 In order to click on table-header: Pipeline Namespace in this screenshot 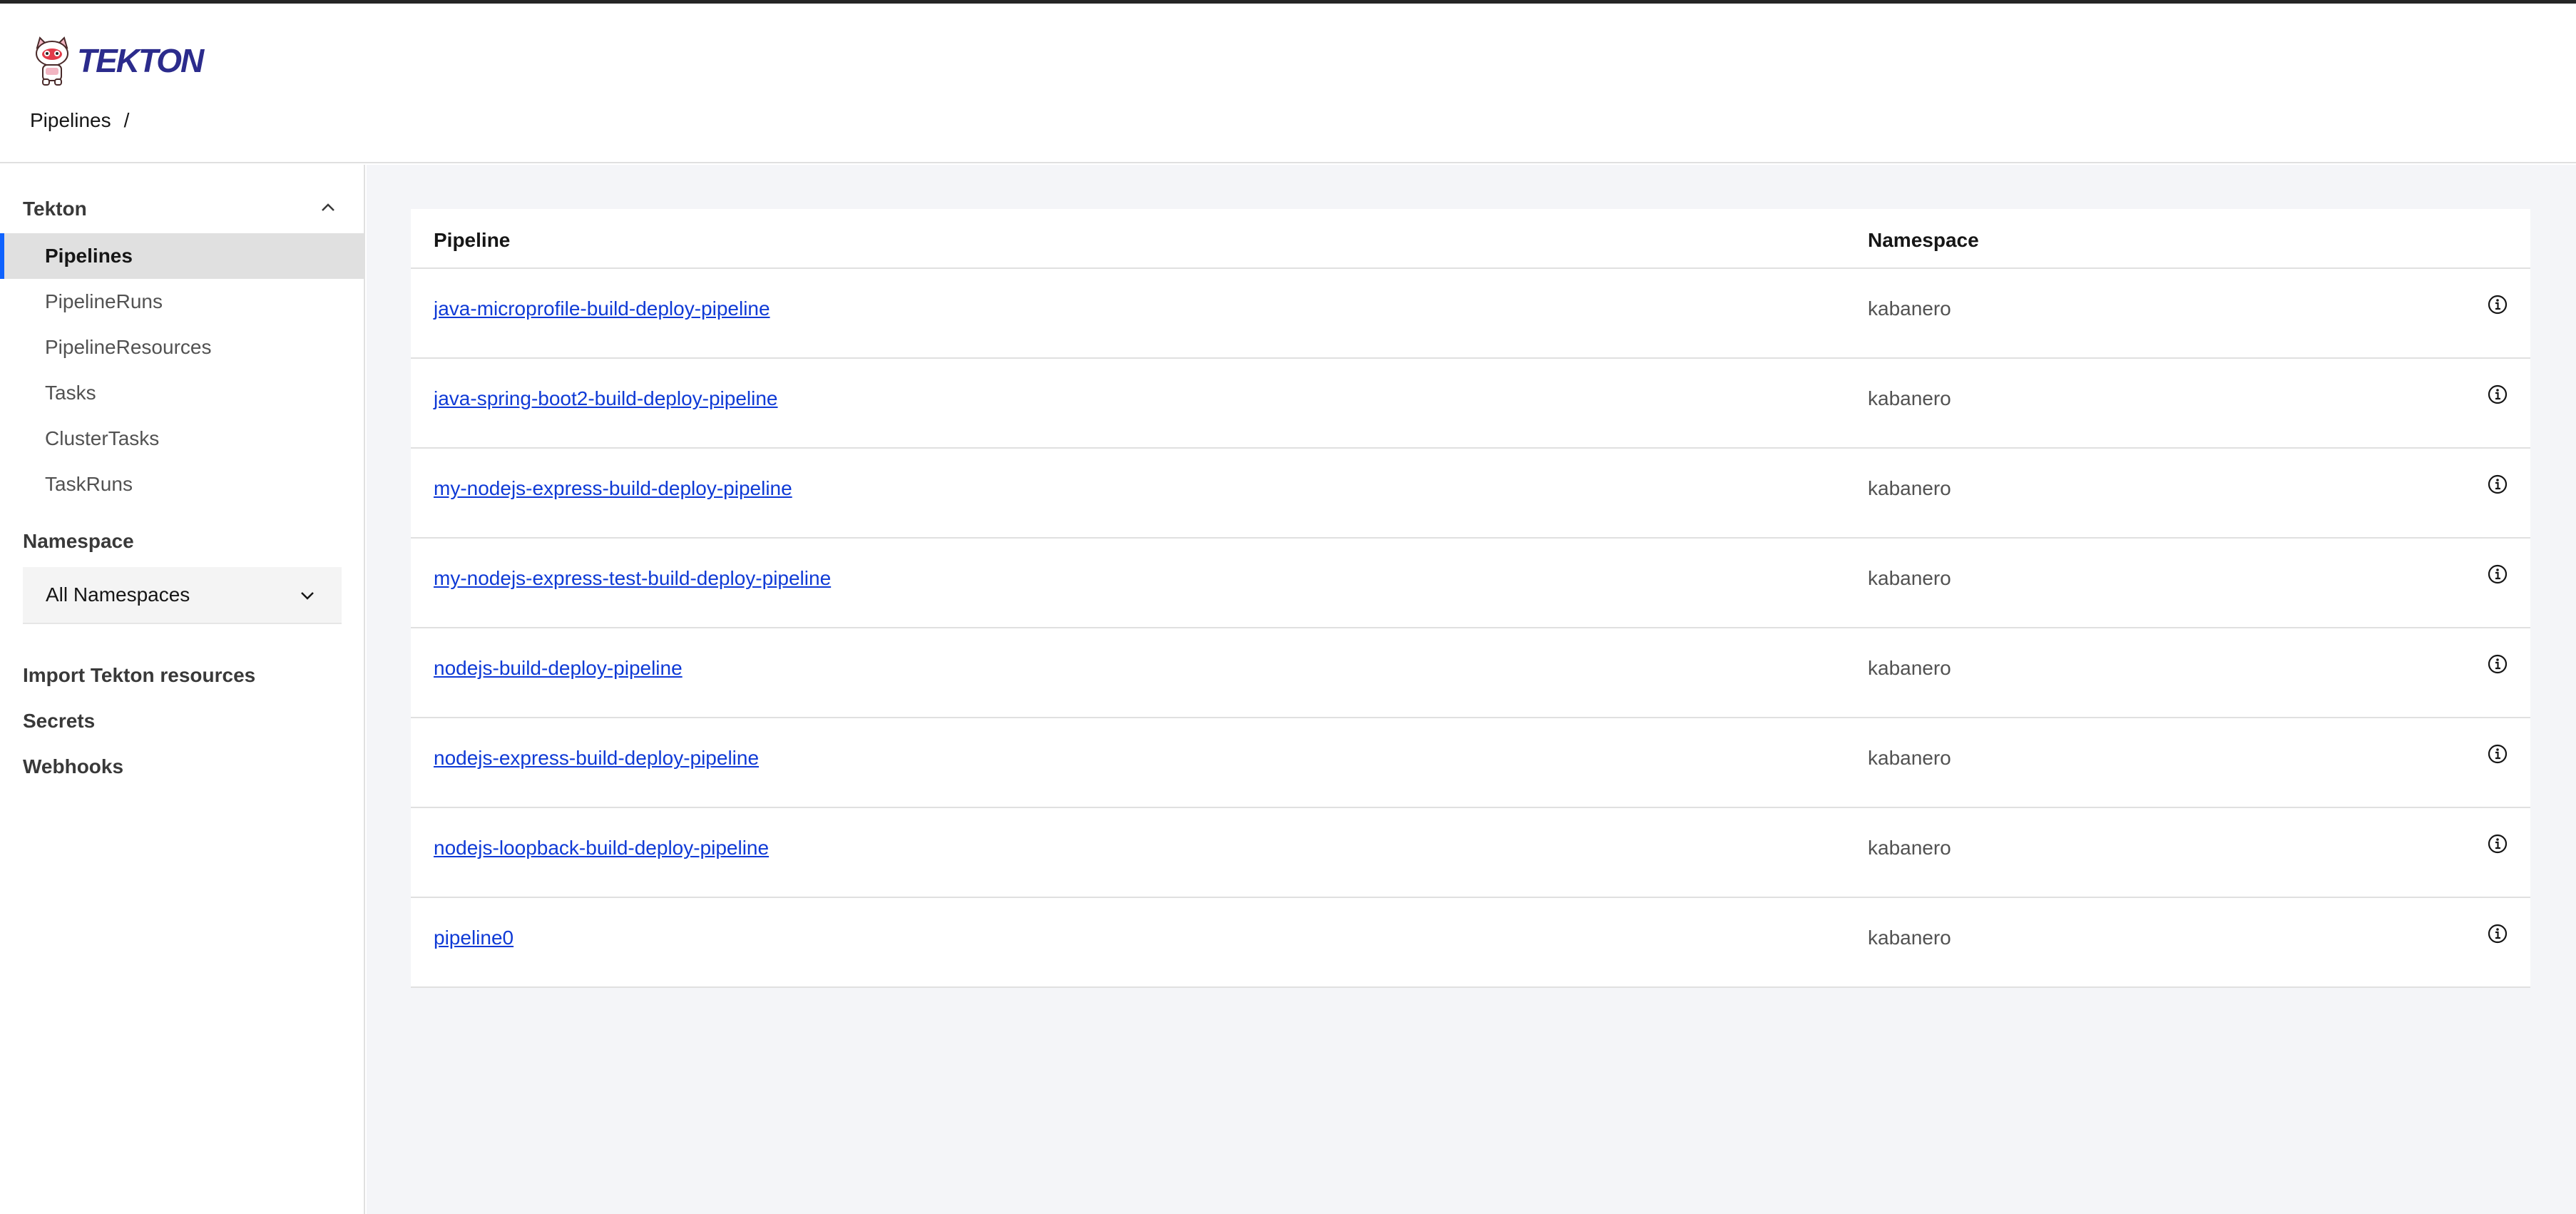, I will do `click(1471, 239)`.